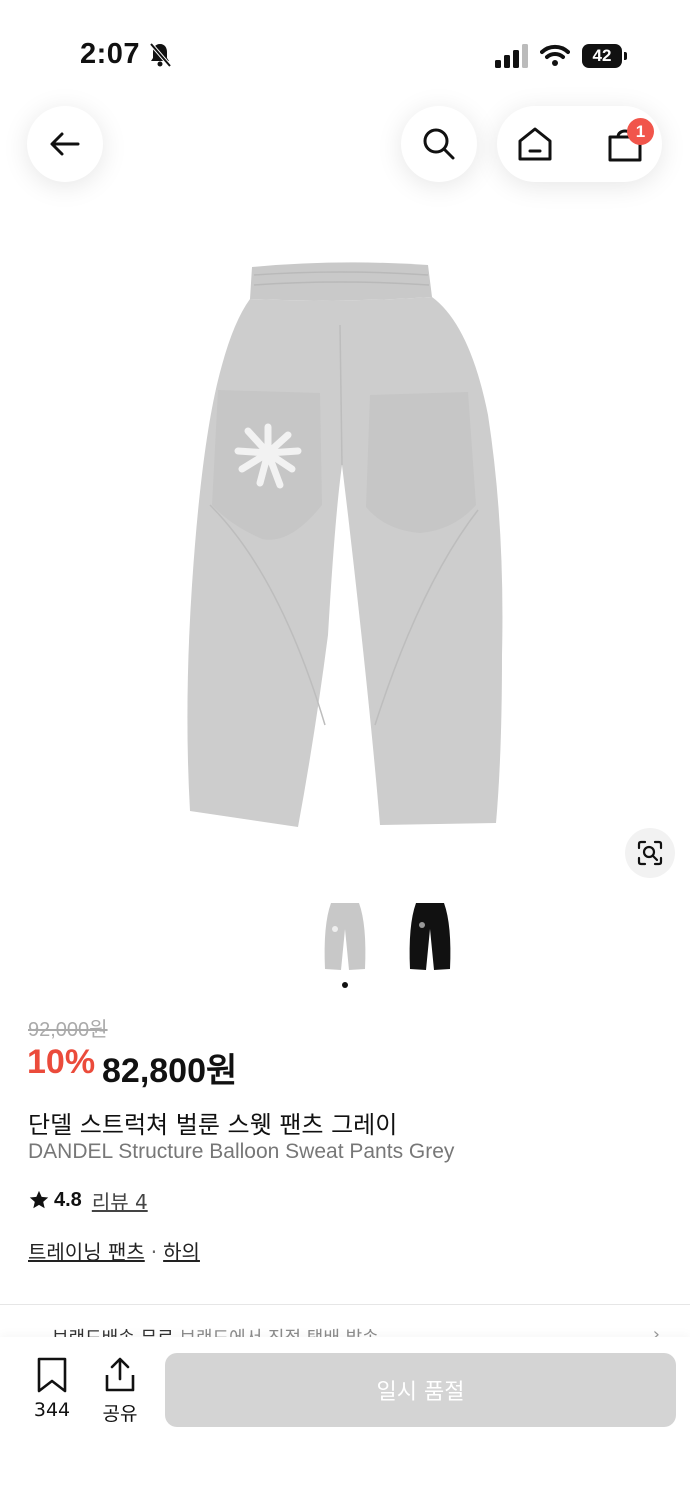  I want to click on share-button: 공유, so click(120, 1391).